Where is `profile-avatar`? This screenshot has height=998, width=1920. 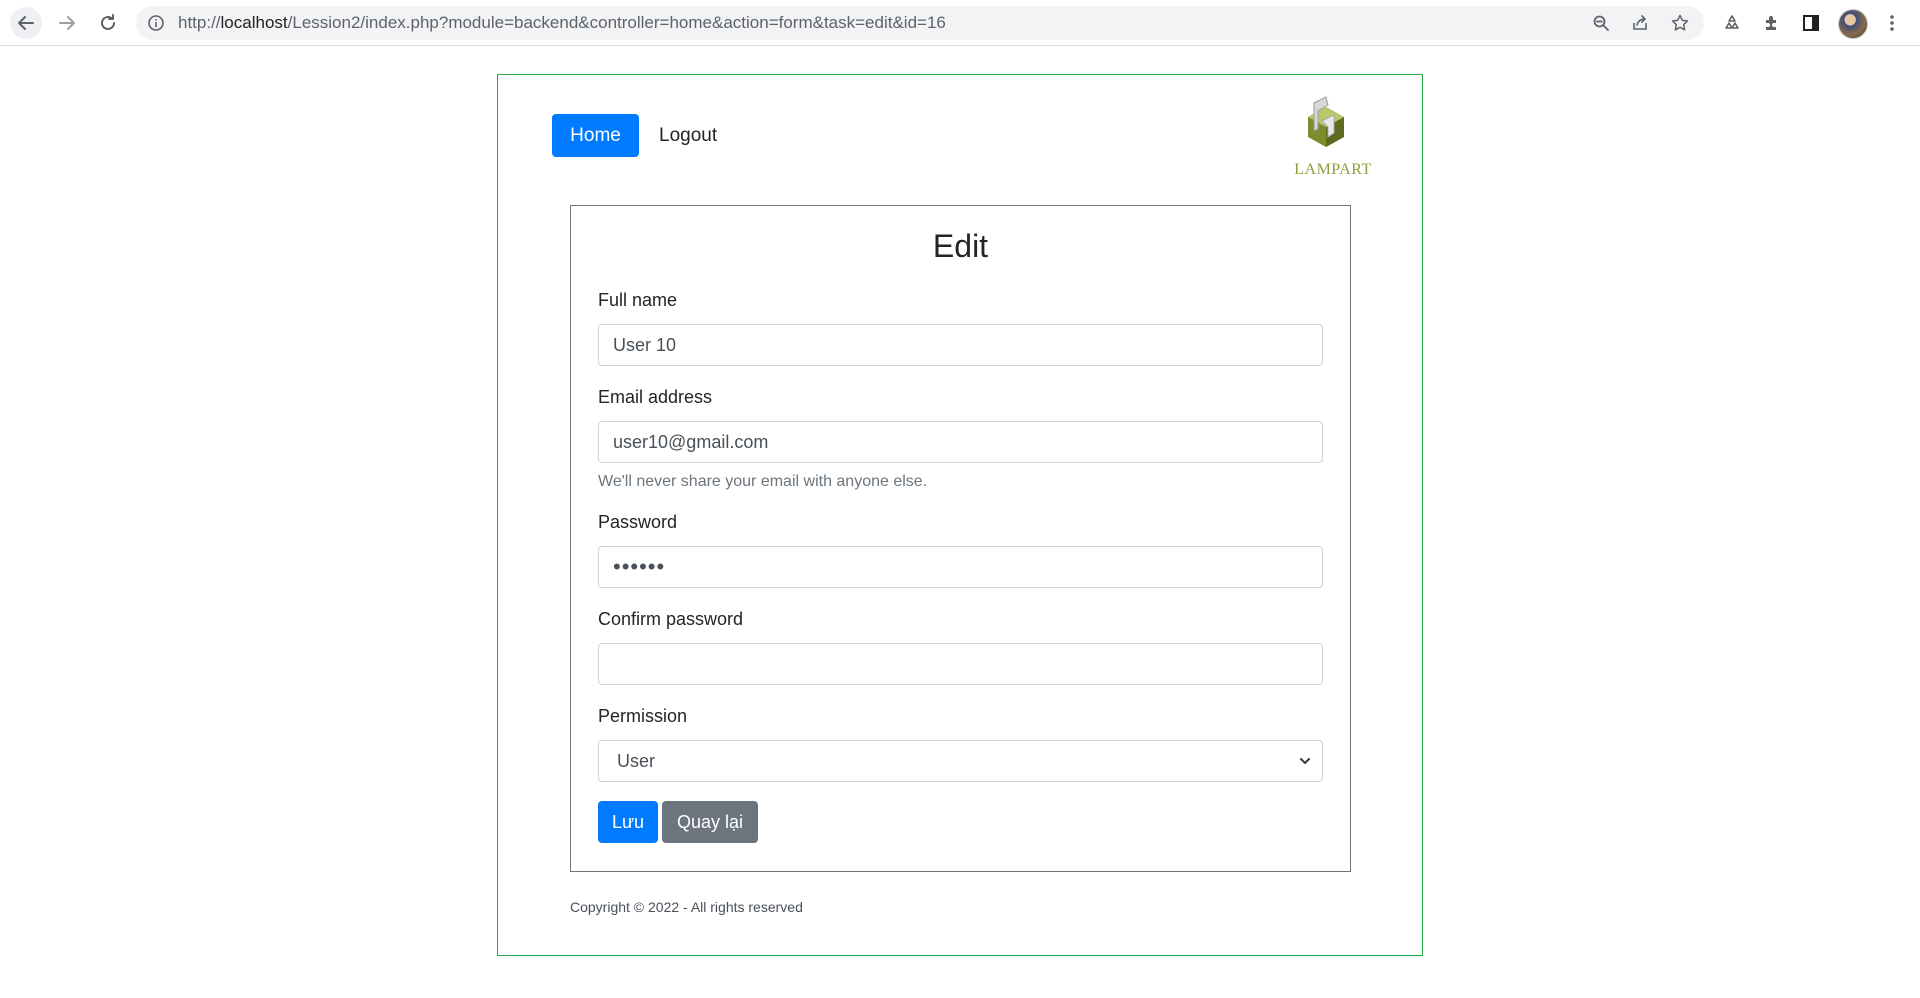
profile-avatar is located at coordinates (1853, 24).